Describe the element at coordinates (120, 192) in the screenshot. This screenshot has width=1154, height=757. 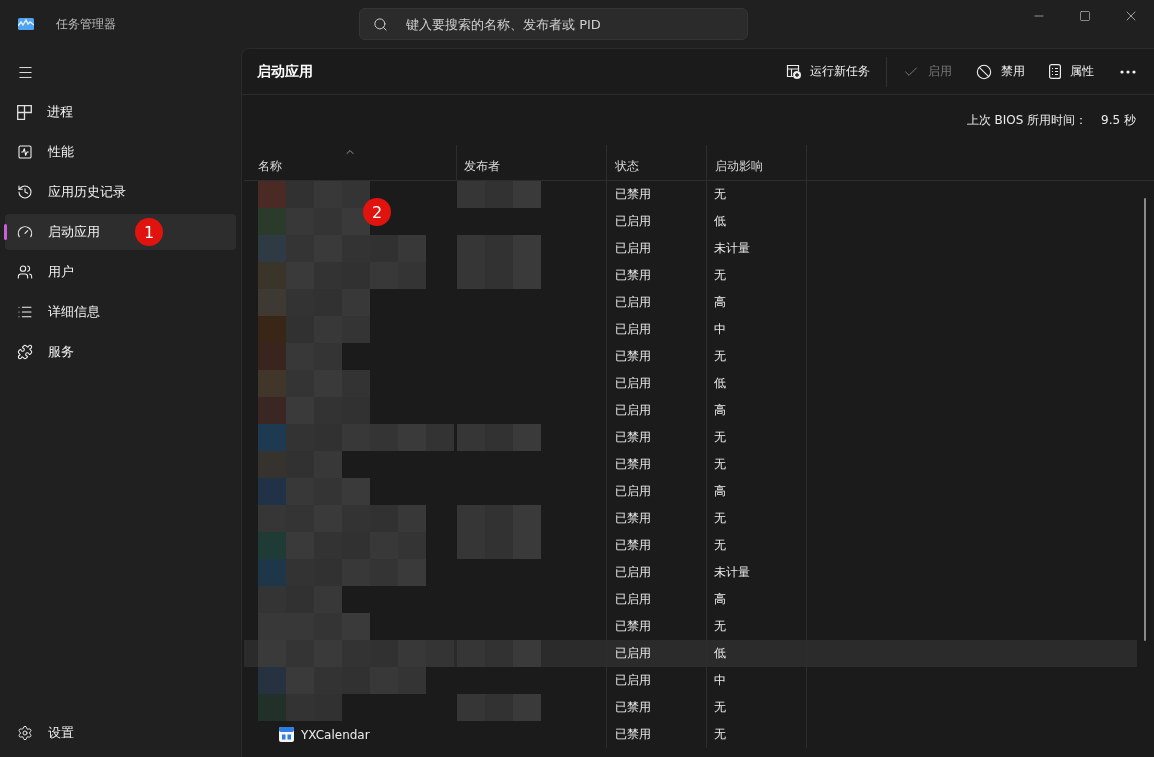
I see `sidebar-item: 应用历史记录` at that location.